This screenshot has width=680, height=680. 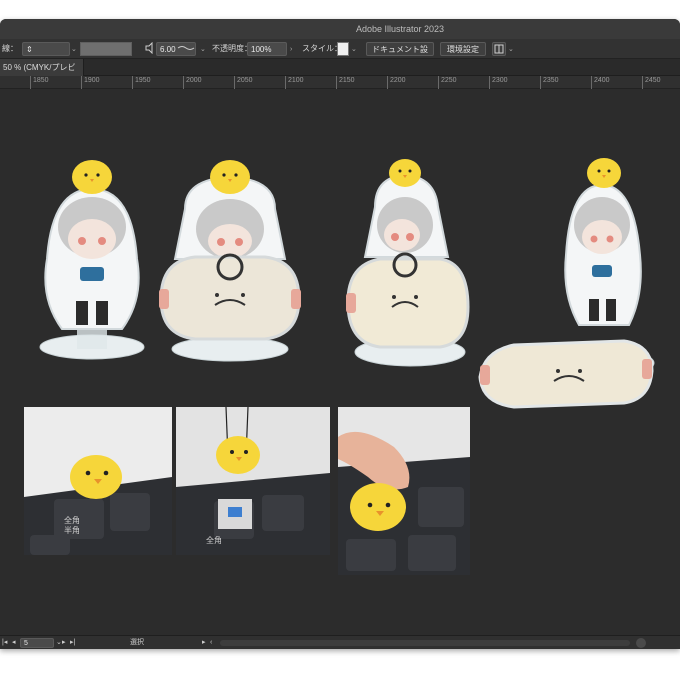 What do you see at coordinates (340, 29) in the screenshot?
I see `title-bar: Adobe Illustrator 2023` at bounding box center [340, 29].